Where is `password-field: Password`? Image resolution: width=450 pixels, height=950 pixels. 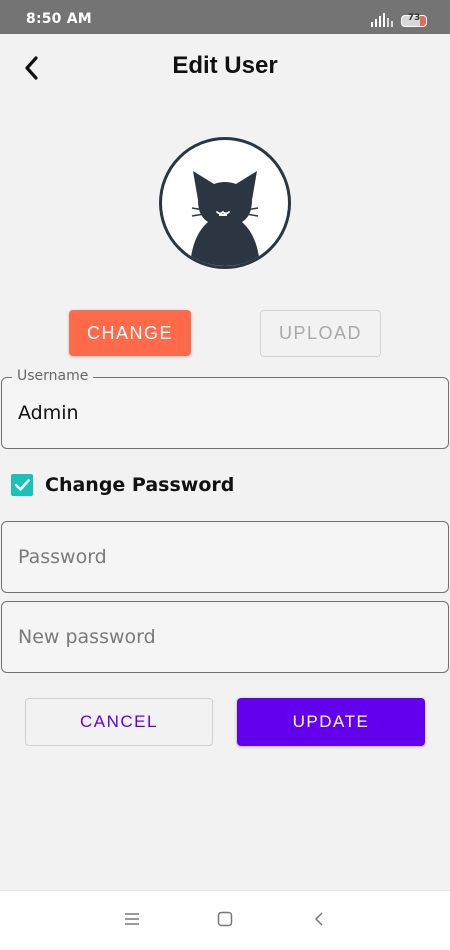 password-field: Password is located at coordinates (225, 557).